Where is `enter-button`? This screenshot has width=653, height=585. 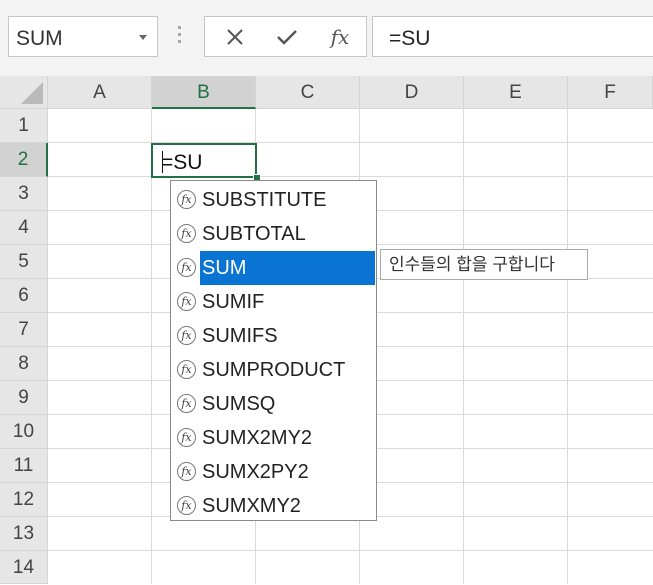 enter-button is located at coordinates (287, 37).